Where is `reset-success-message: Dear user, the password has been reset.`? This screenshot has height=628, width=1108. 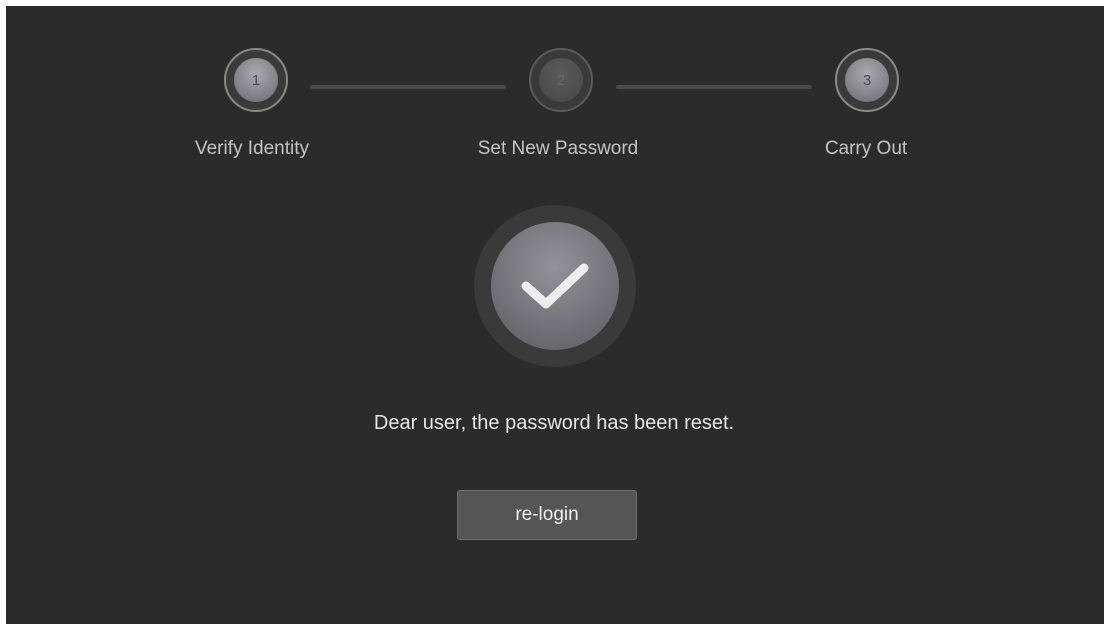 reset-success-message: Dear user, the password has been reset. is located at coordinates (554, 423).